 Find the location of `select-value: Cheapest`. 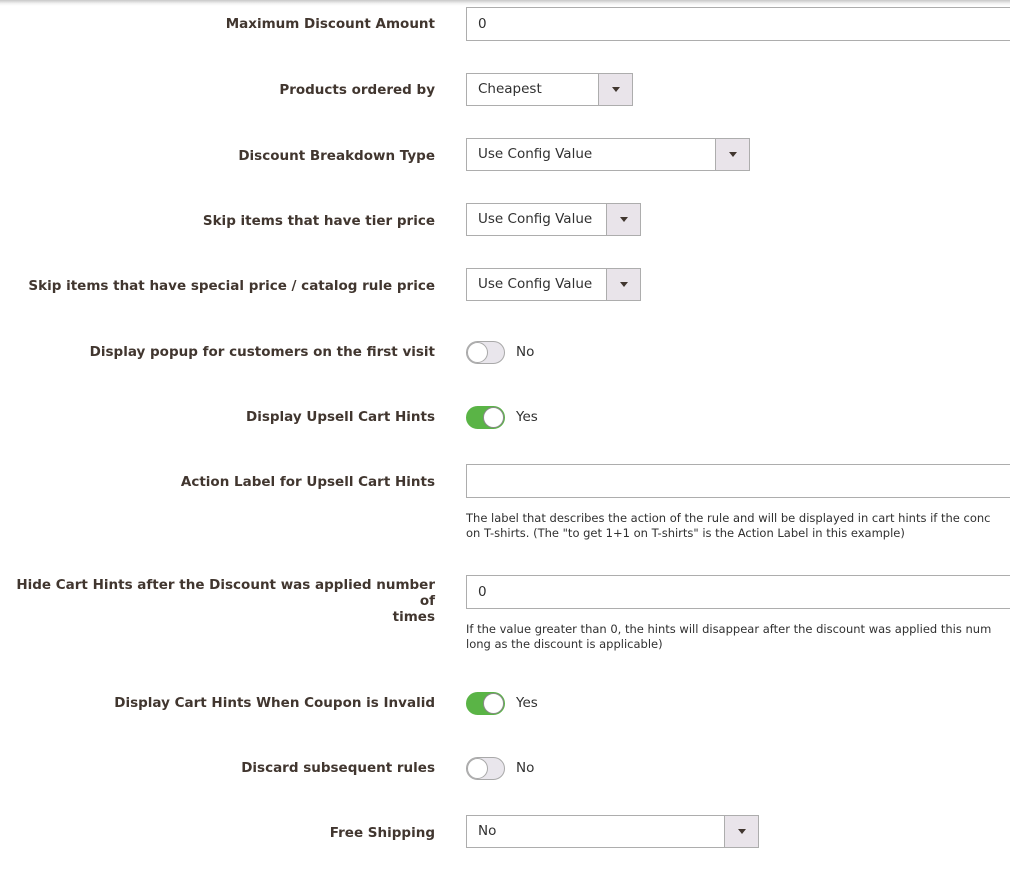

select-value: Cheapest is located at coordinates (510, 89).